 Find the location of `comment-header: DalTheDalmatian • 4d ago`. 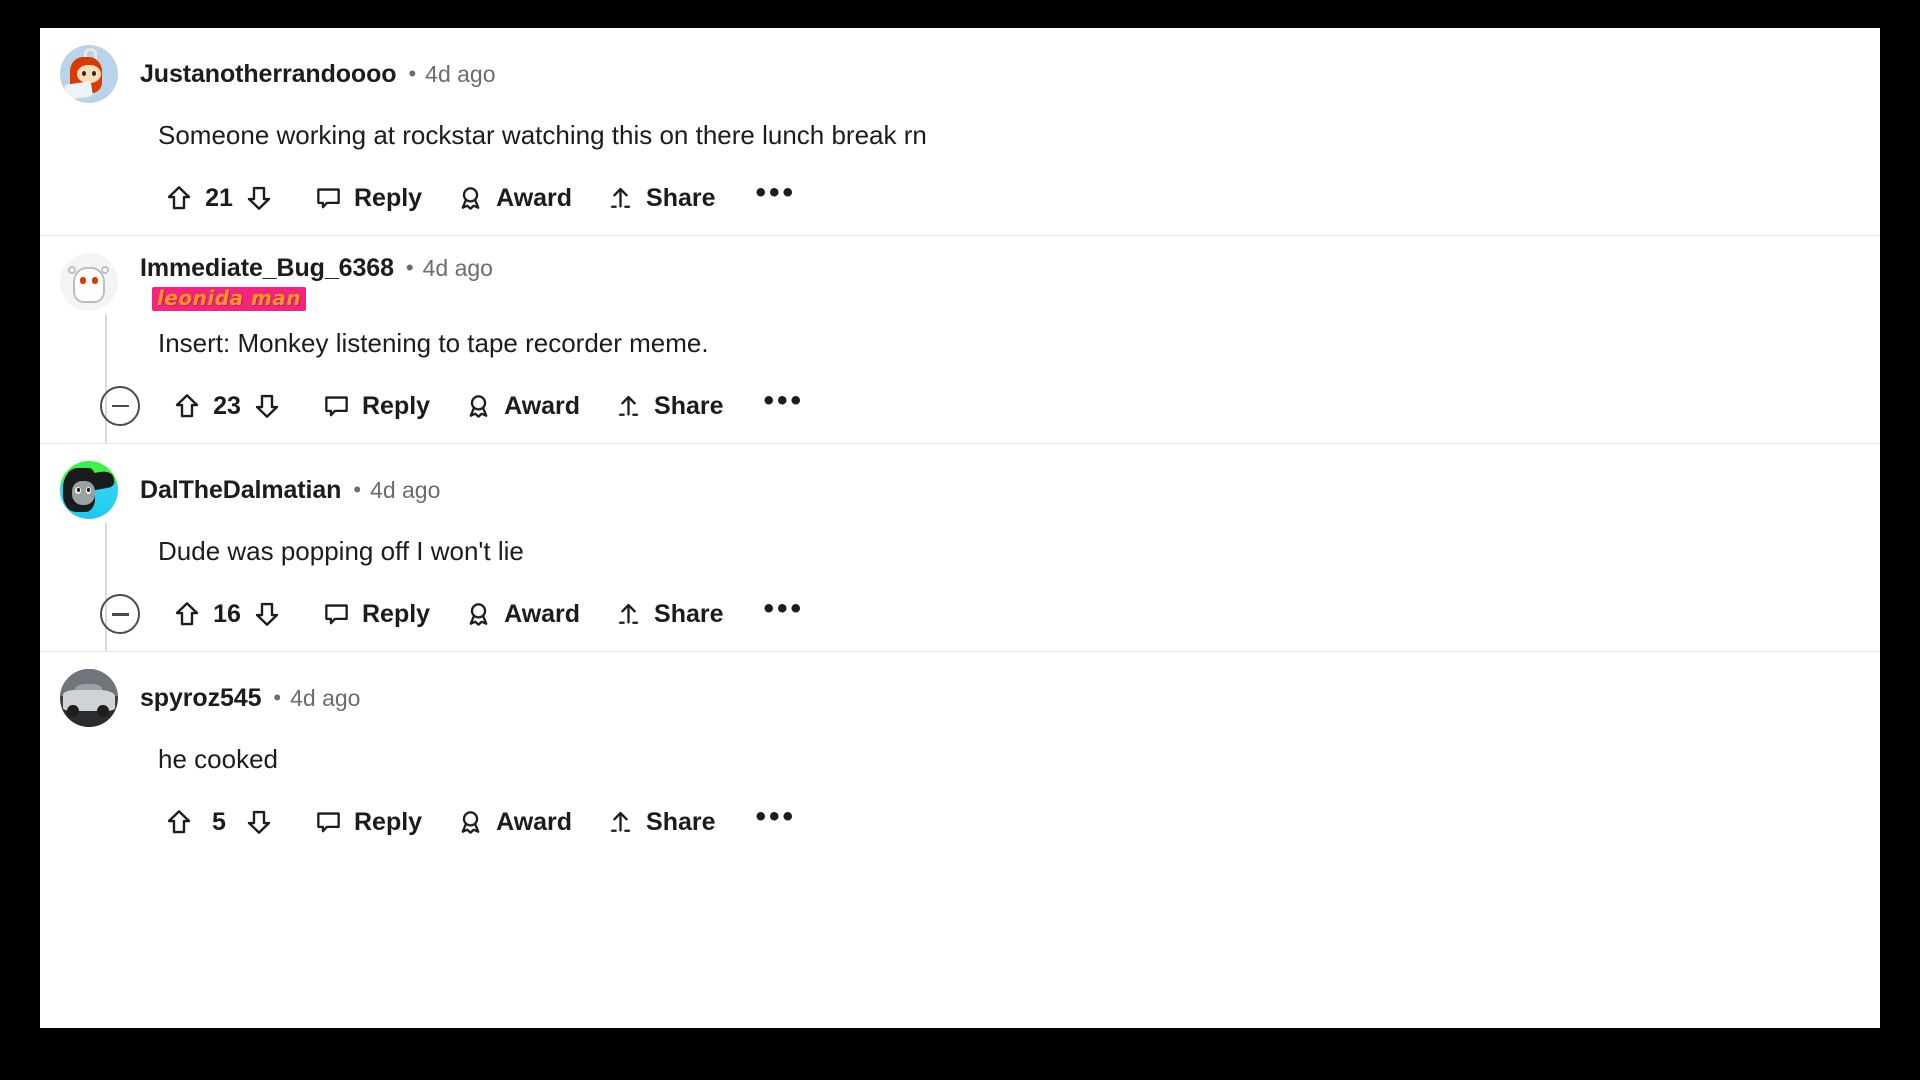

comment-header: DalTheDalmatian • 4d ago is located at coordinates (960, 490).